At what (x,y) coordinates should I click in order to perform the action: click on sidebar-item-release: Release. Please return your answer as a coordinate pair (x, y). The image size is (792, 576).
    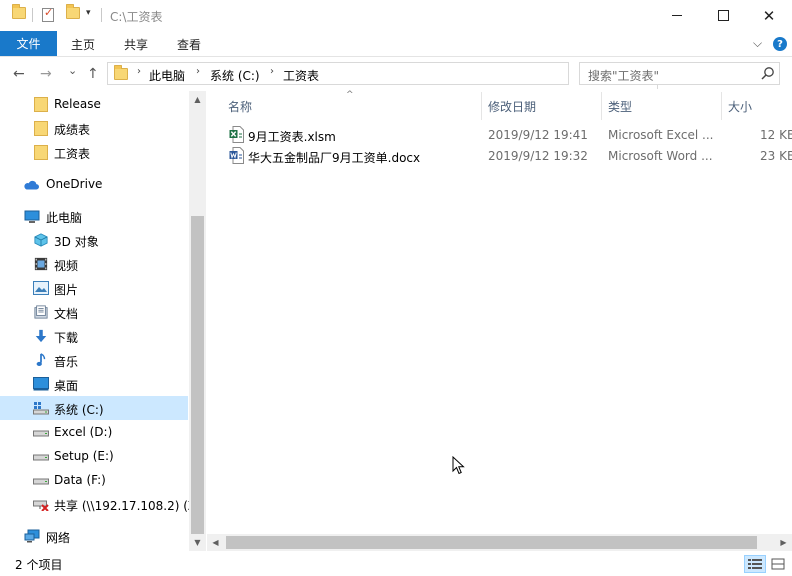
    Looking at the image, I should click on (94, 104).